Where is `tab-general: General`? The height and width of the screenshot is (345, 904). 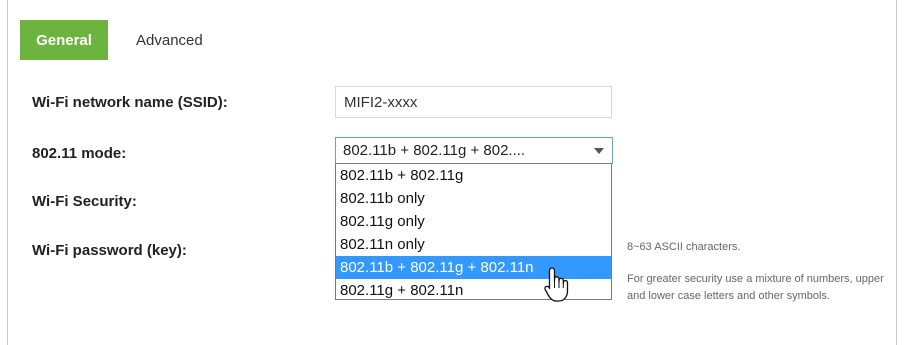
tab-general: General is located at coordinates (64, 40).